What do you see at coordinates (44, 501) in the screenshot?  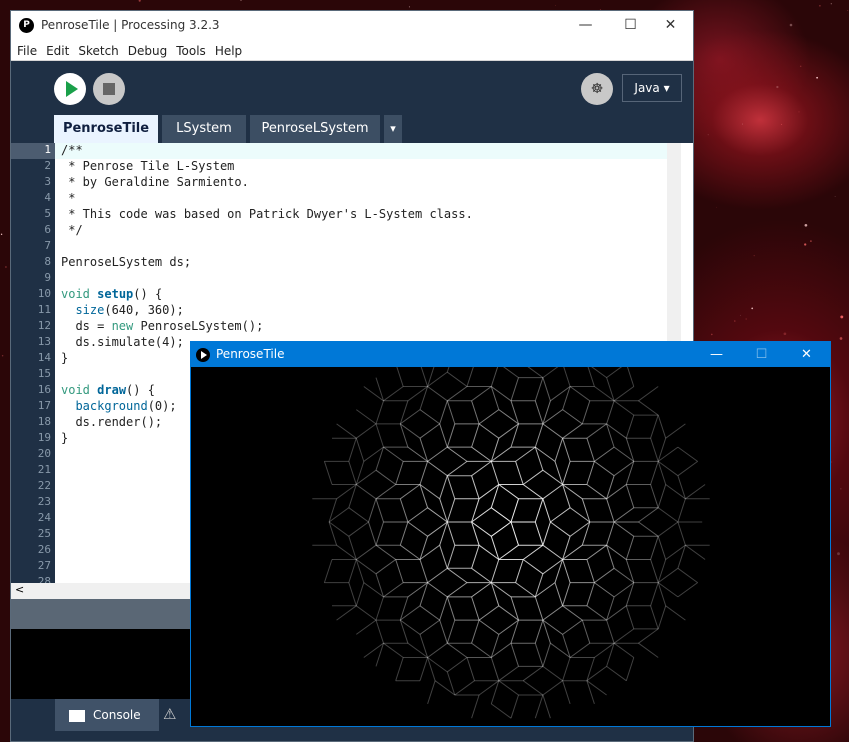 I see `line-number: 23` at bounding box center [44, 501].